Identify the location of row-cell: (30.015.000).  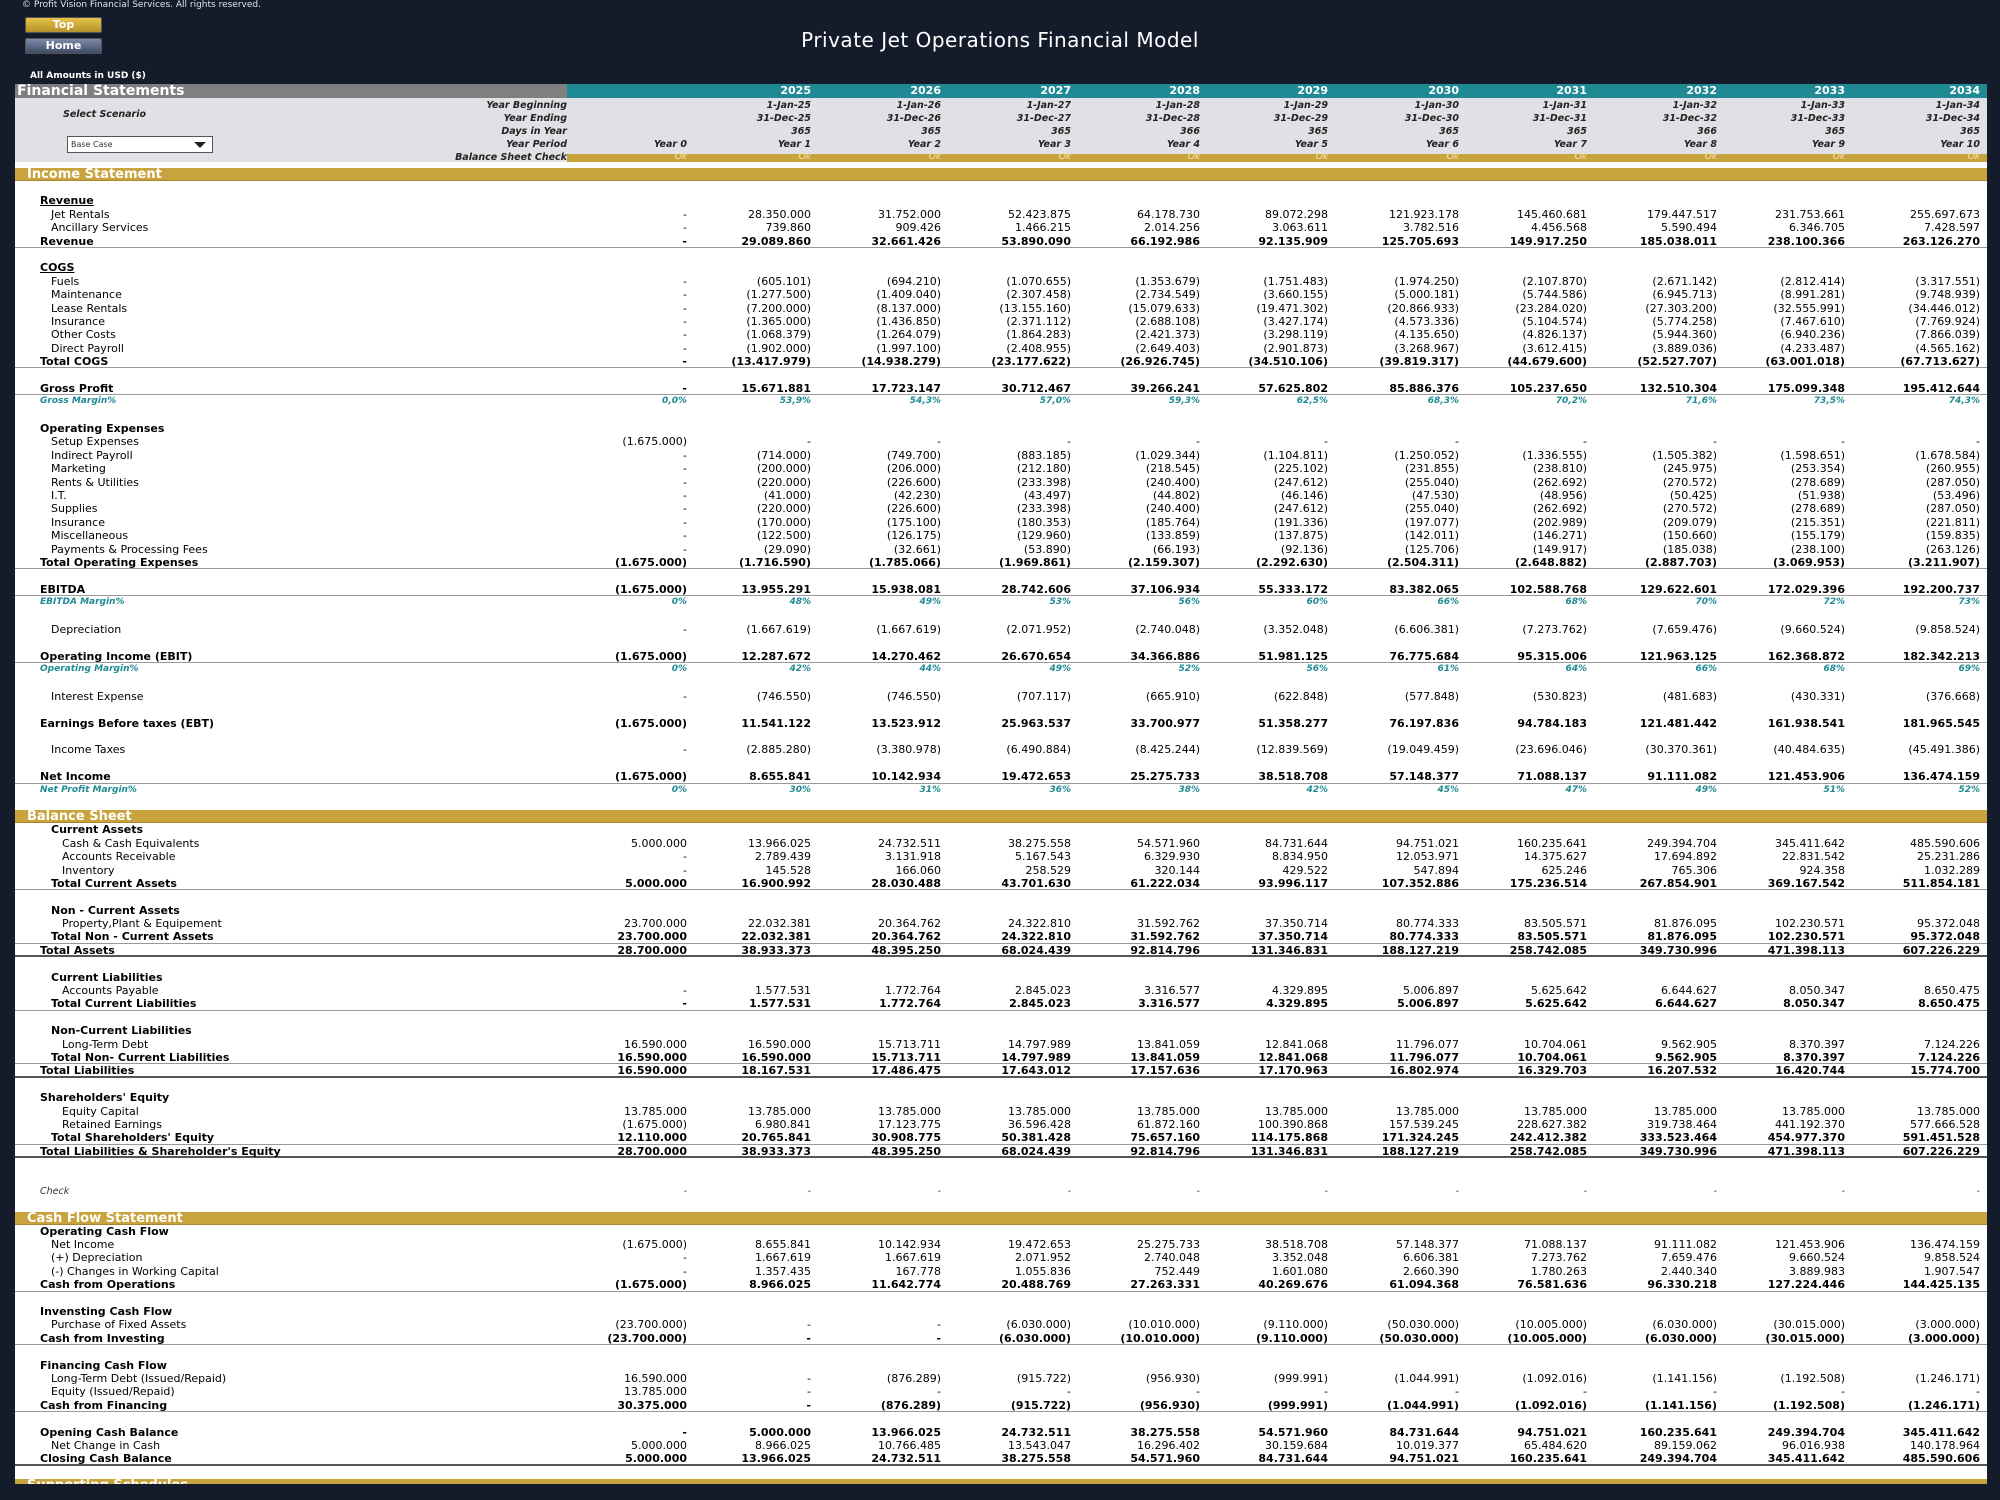
(1809, 1325).